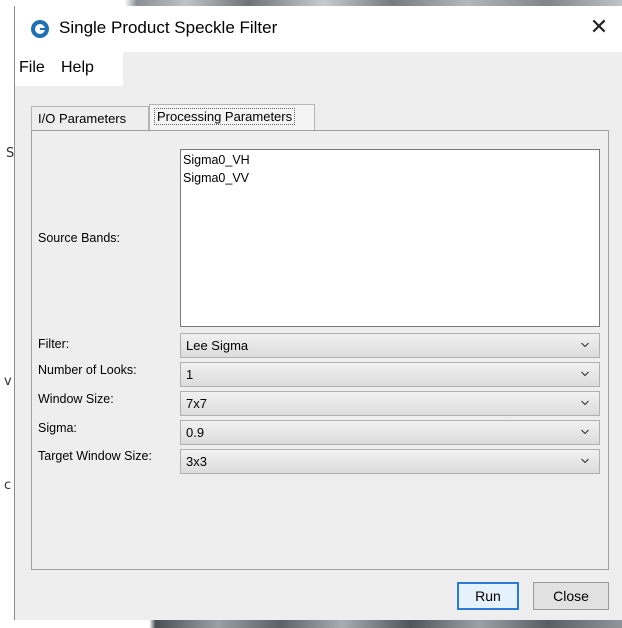 This screenshot has height=628, width=622. What do you see at coordinates (196, 461) in the screenshot?
I see `target-window-size-value: 3x3` at bounding box center [196, 461].